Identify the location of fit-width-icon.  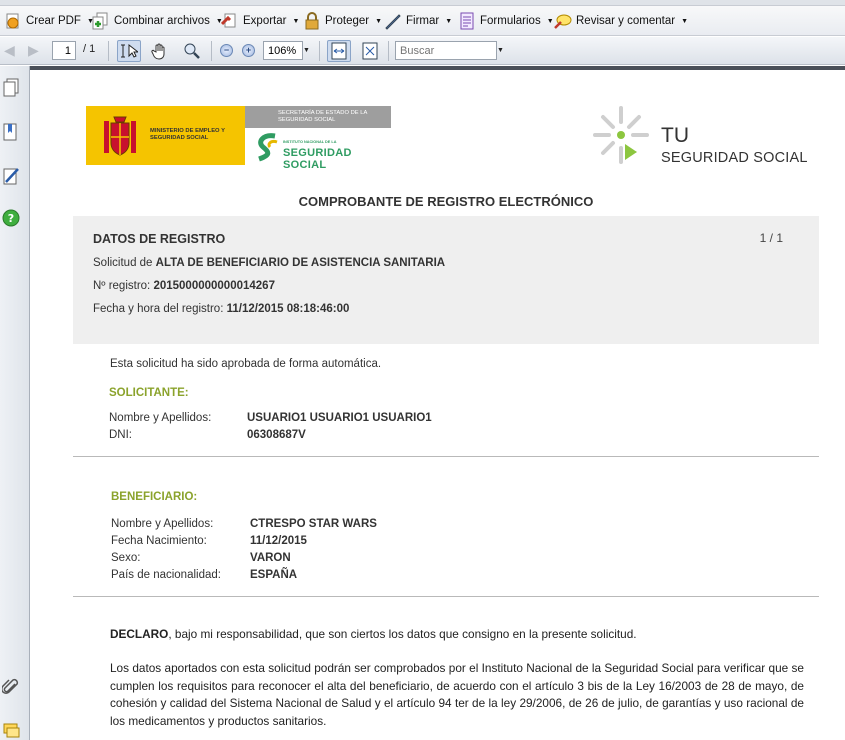
(339, 51).